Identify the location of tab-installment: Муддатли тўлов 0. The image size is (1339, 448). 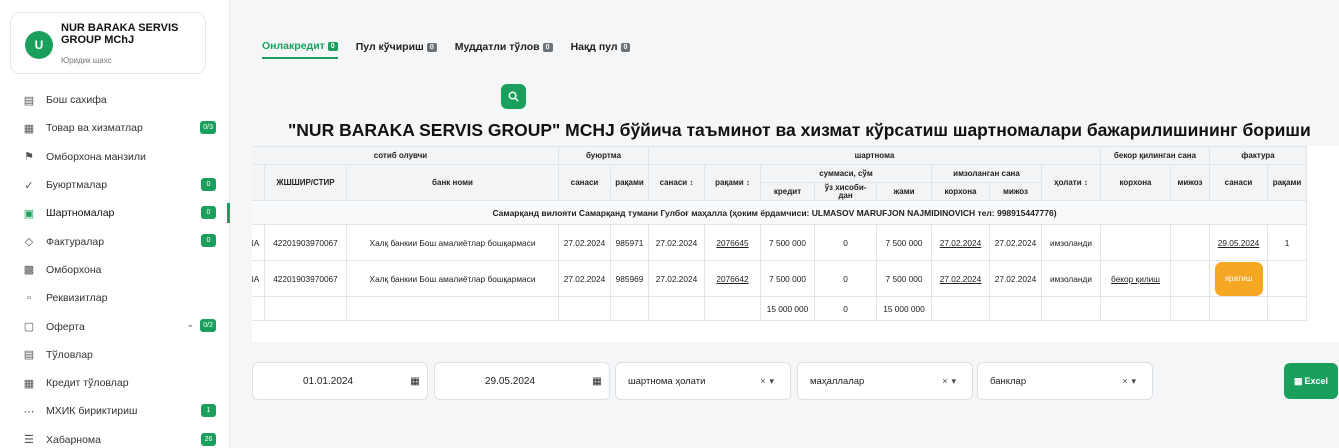
(504, 49).